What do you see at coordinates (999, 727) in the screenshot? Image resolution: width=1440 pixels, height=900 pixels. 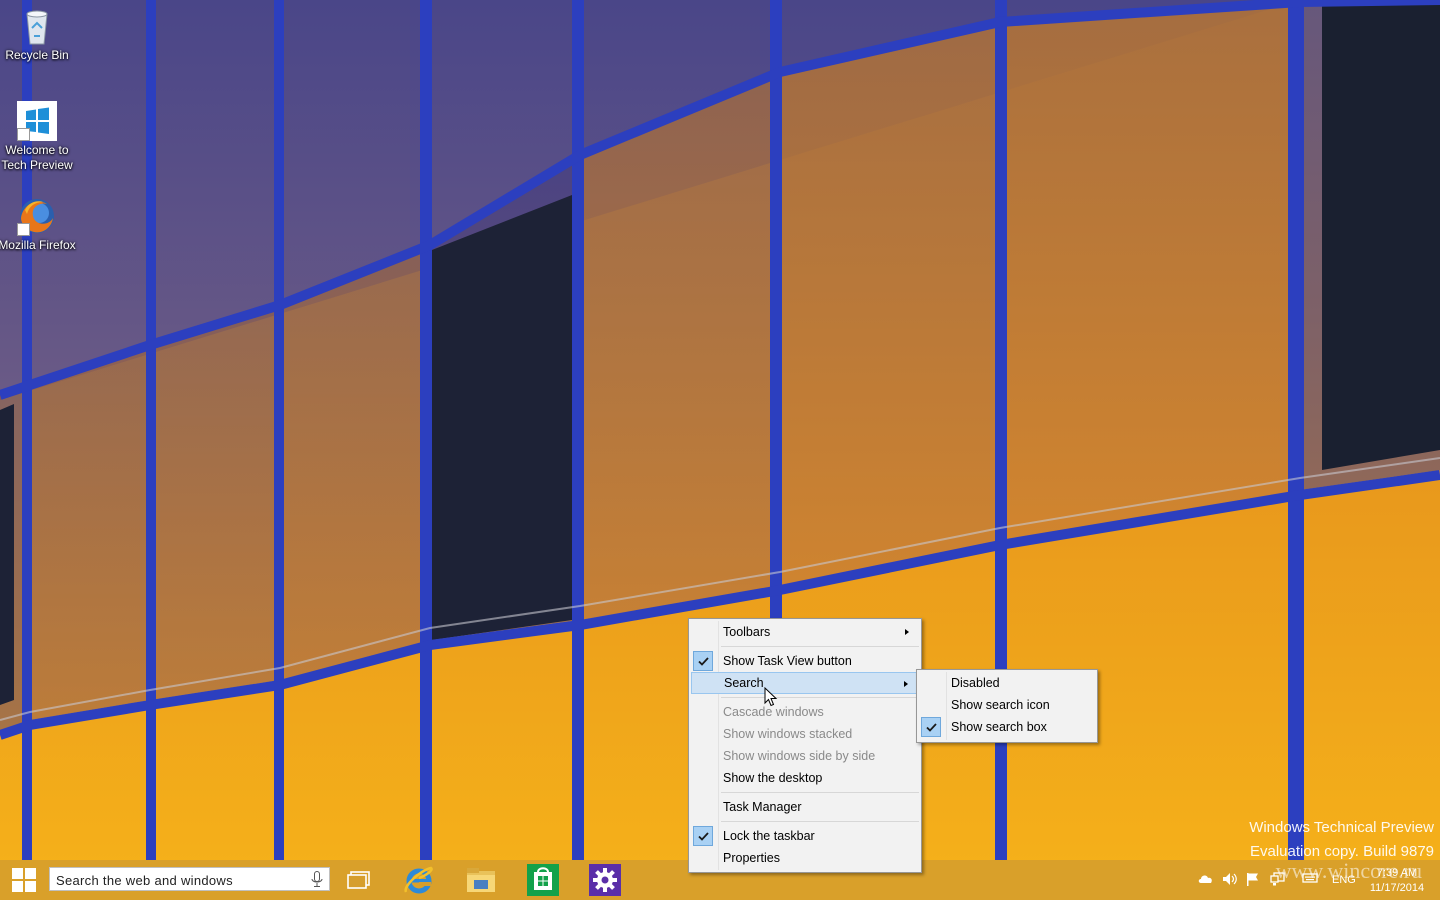 I see `menu-item-label: Show search box` at bounding box center [999, 727].